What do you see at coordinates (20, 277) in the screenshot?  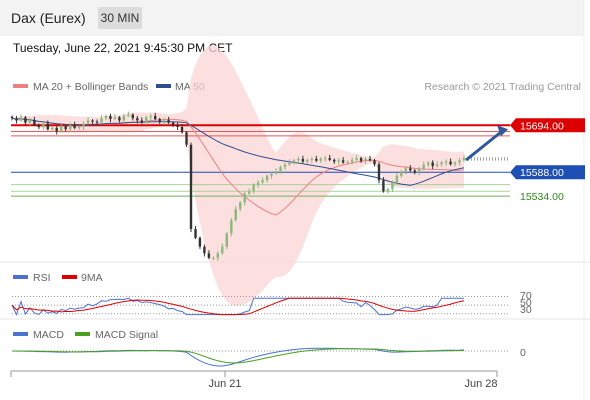 I see `legend-swatch-rsi` at bounding box center [20, 277].